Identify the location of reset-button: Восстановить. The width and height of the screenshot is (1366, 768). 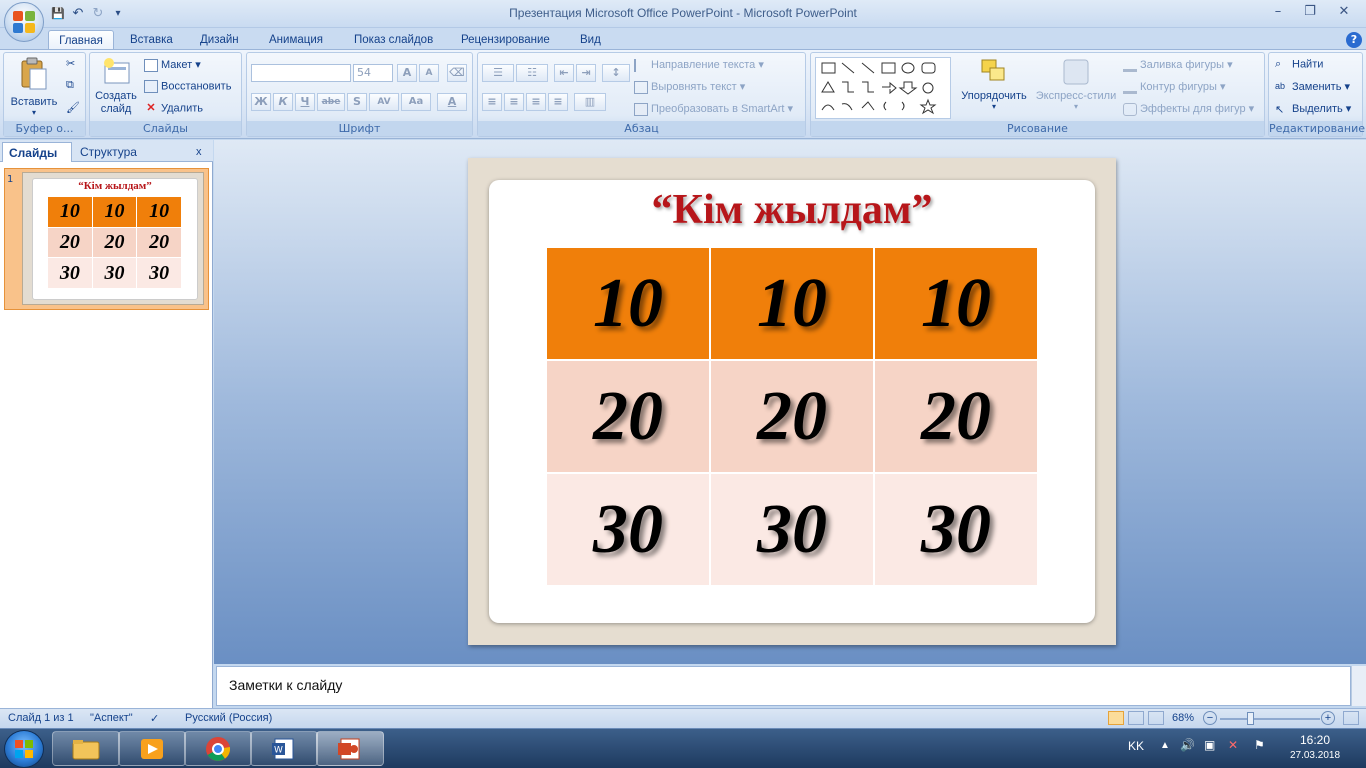
(187, 86).